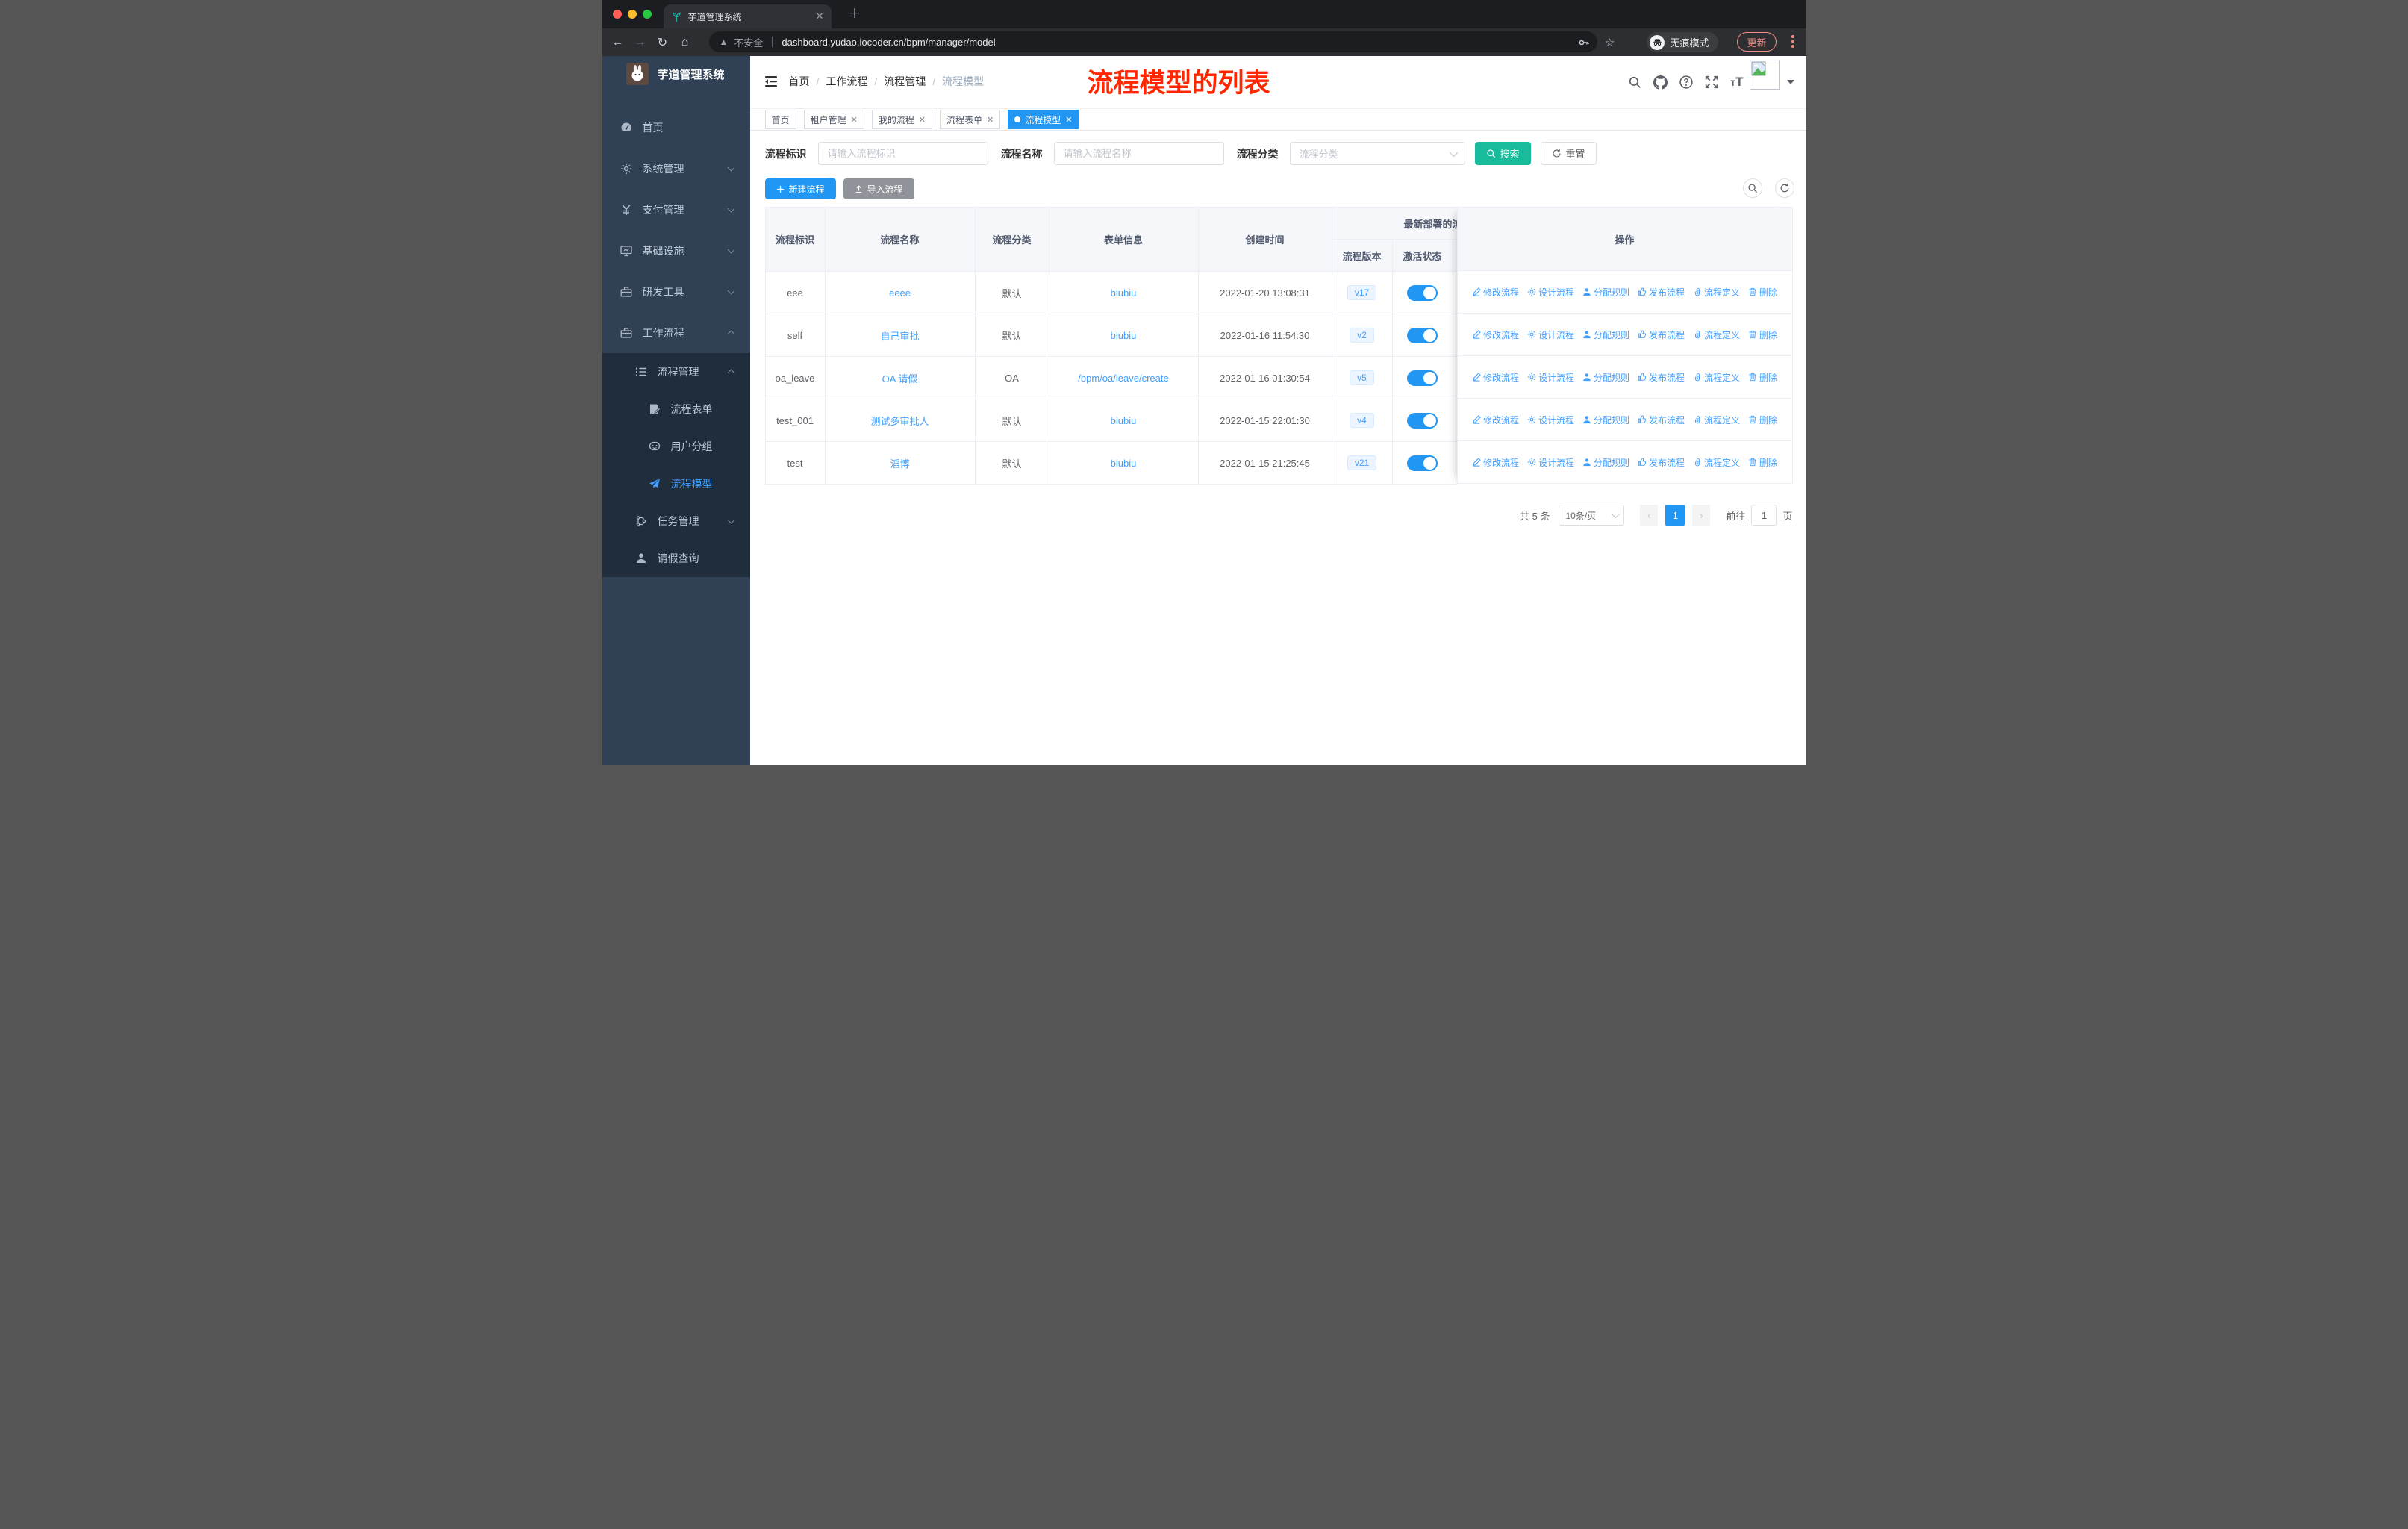 The width and height of the screenshot is (2408, 1529). What do you see at coordinates (1584, 43) in the screenshot?
I see `password-key-icon` at bounding box center [1584, 43].